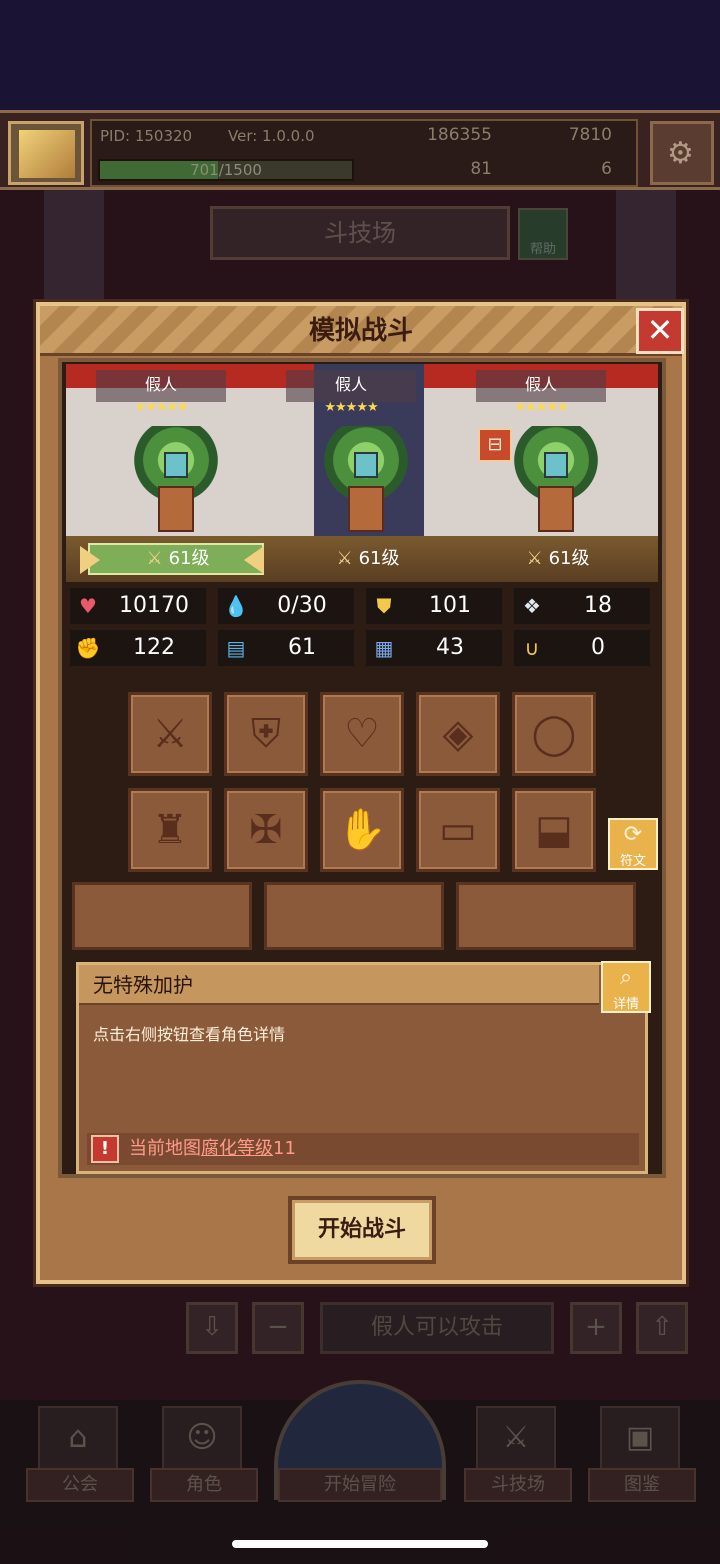 Image resolution: width=720 pixels, height=1564 pixels. I want to click on enemy-3-level: ⚔ 61级, so click(558, 559).